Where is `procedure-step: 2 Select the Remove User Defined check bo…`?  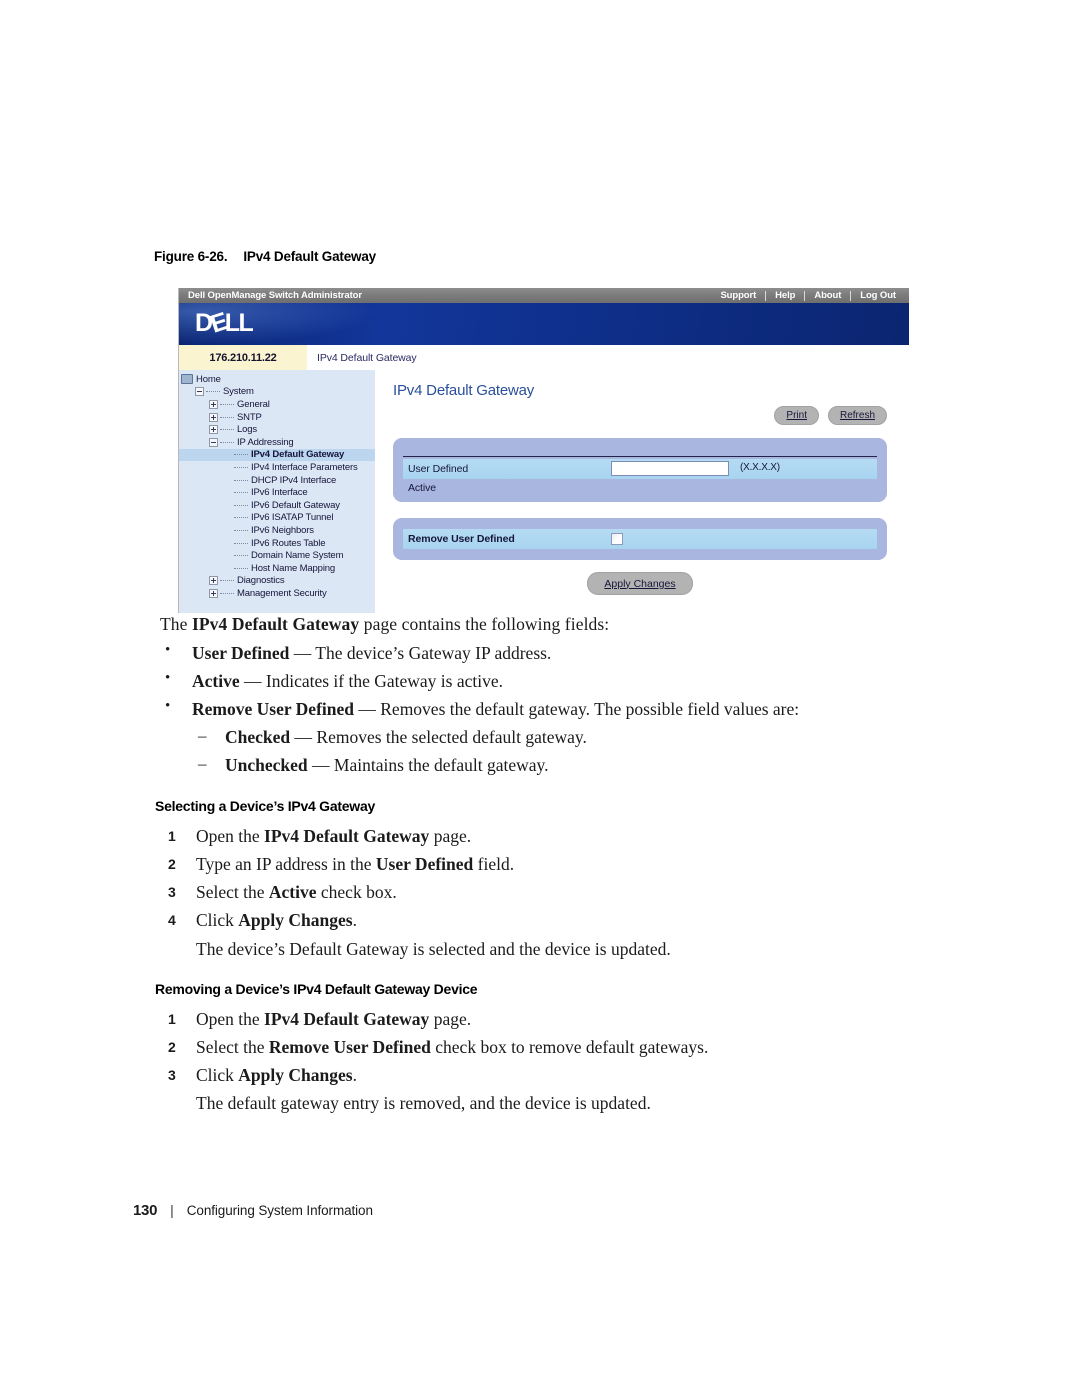
procedure-step: 2 Select the Remove User Defined check bo… is located at coordinates (438, 1047).